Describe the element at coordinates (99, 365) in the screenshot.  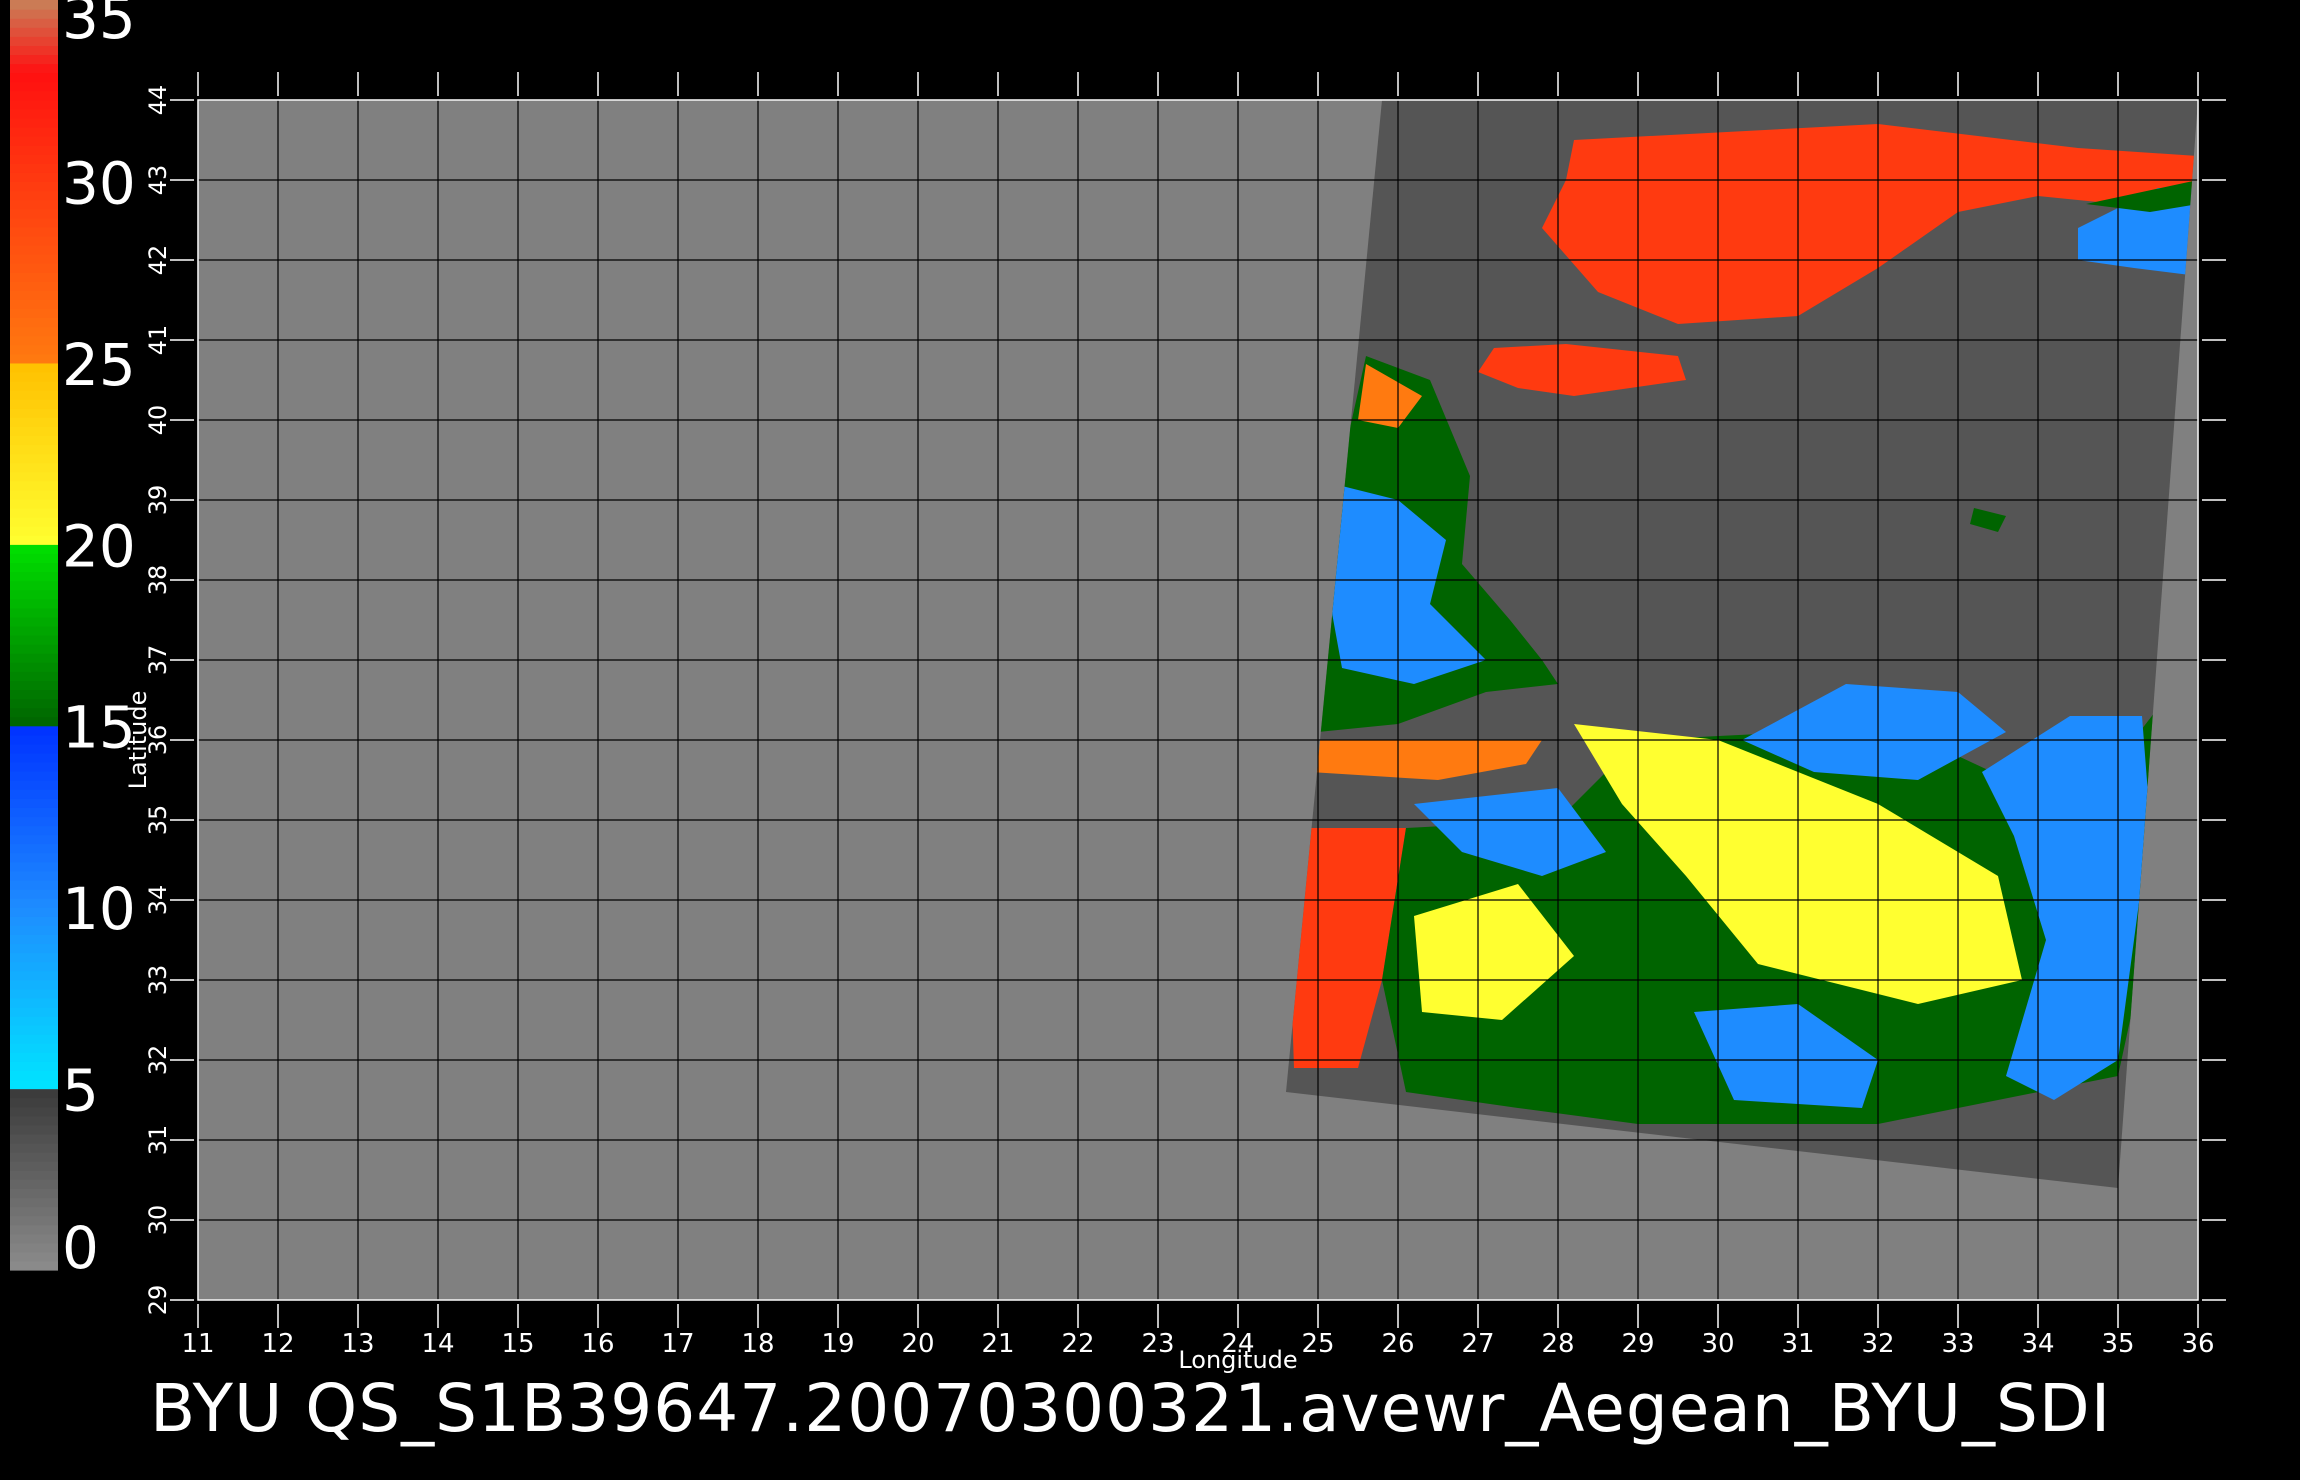
I see `colorbar-tick-label: 25` at that location.